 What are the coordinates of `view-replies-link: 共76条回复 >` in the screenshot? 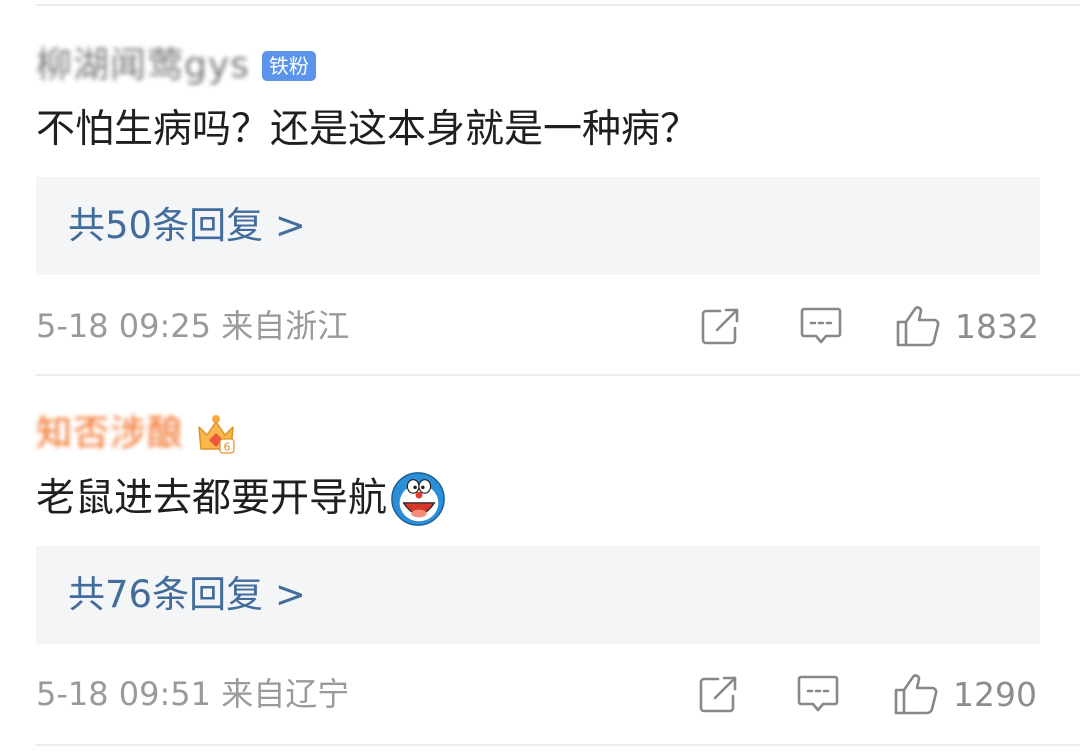 It's located at (187, 595).